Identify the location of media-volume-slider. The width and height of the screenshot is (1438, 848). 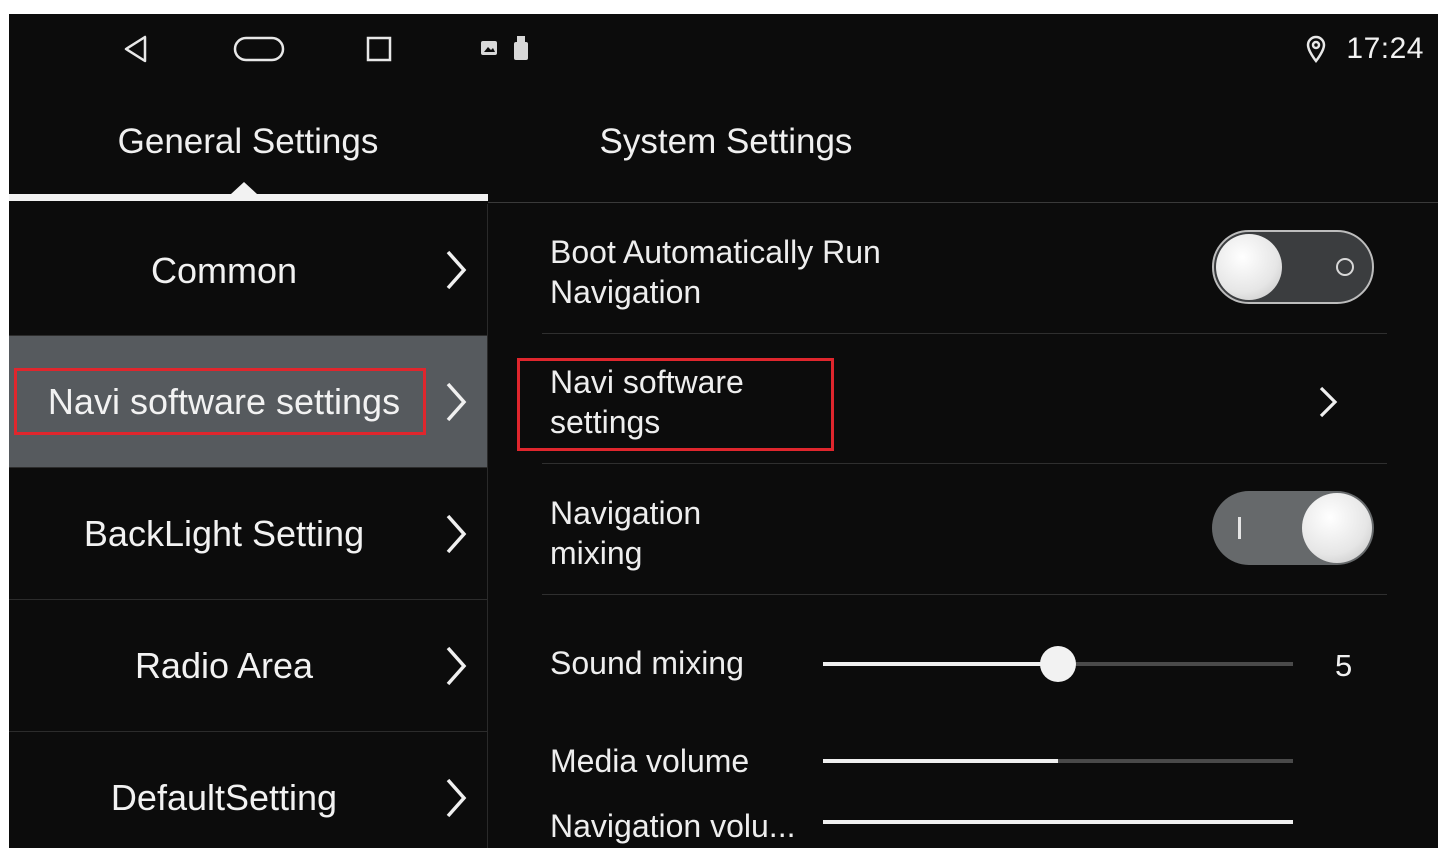
(1058, 761).